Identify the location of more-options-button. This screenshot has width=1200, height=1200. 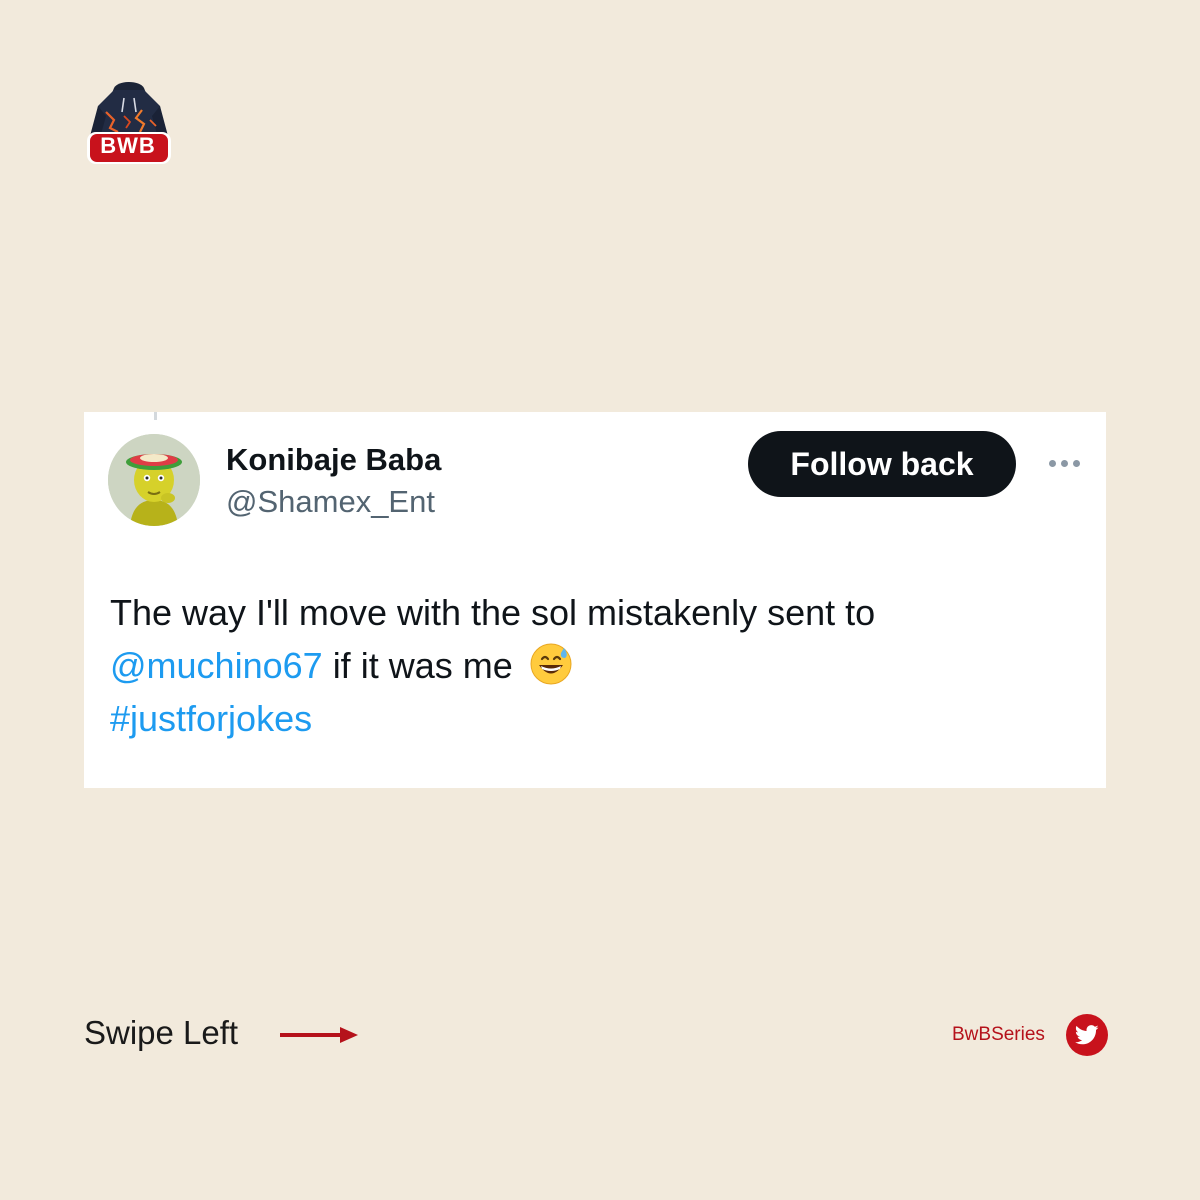
(1064, 463).